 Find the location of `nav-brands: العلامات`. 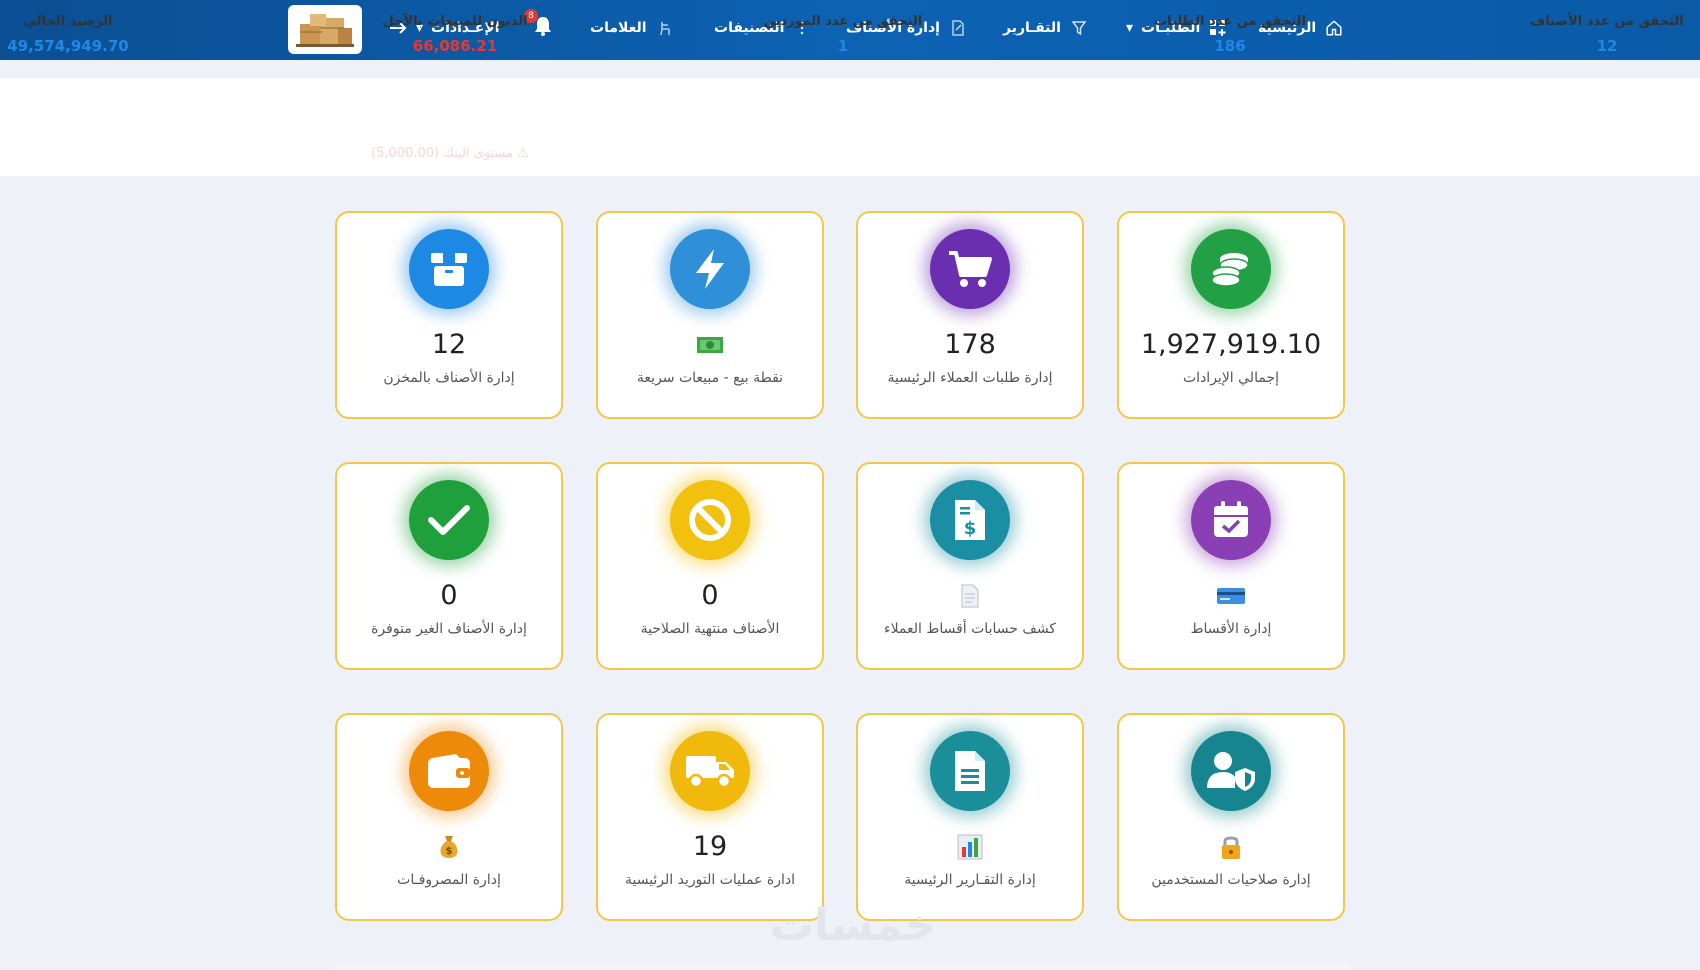

nav-brands: العلامات is located at coordinates (632, 28).